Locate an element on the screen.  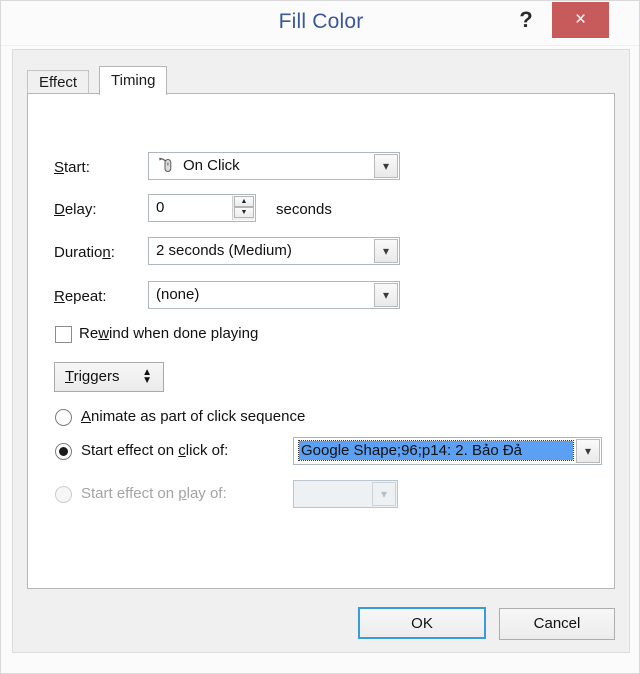
delay-spin-buttons: ▲ ▼ is located at coordinates (243, 208).